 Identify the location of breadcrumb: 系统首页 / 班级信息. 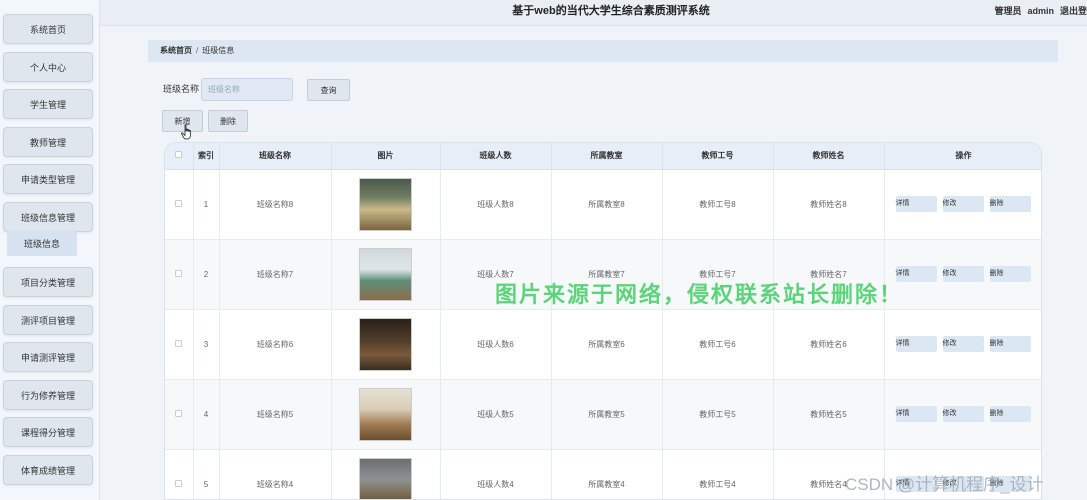
(603, 51).